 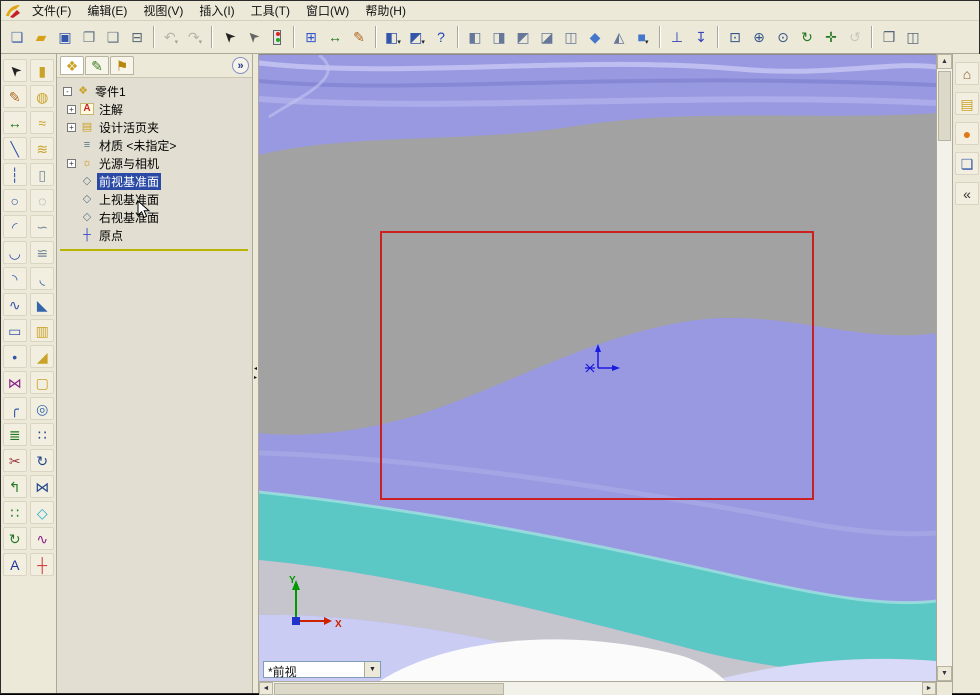 I want to click on flyout-expand-button: », so click(x=240, y=65).